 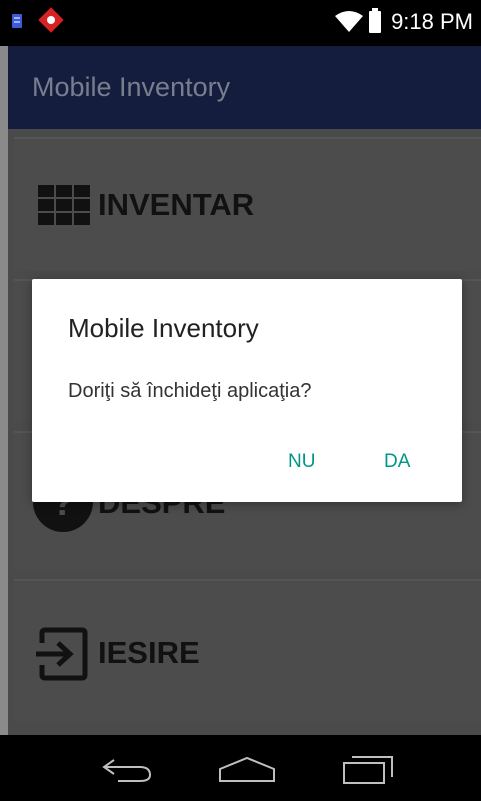 I want to click on app-title: Mobile Inventory, so click(x=131, y=87).